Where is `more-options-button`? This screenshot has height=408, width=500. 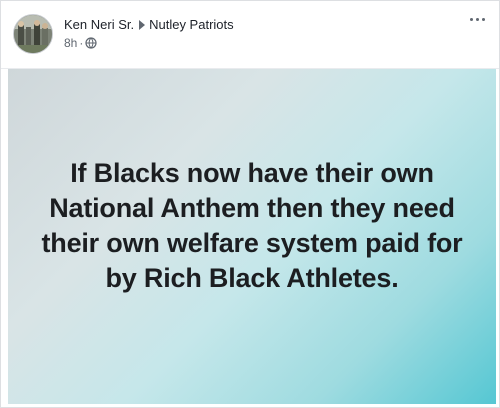 more-options-button is located at coordinates (477, 19).